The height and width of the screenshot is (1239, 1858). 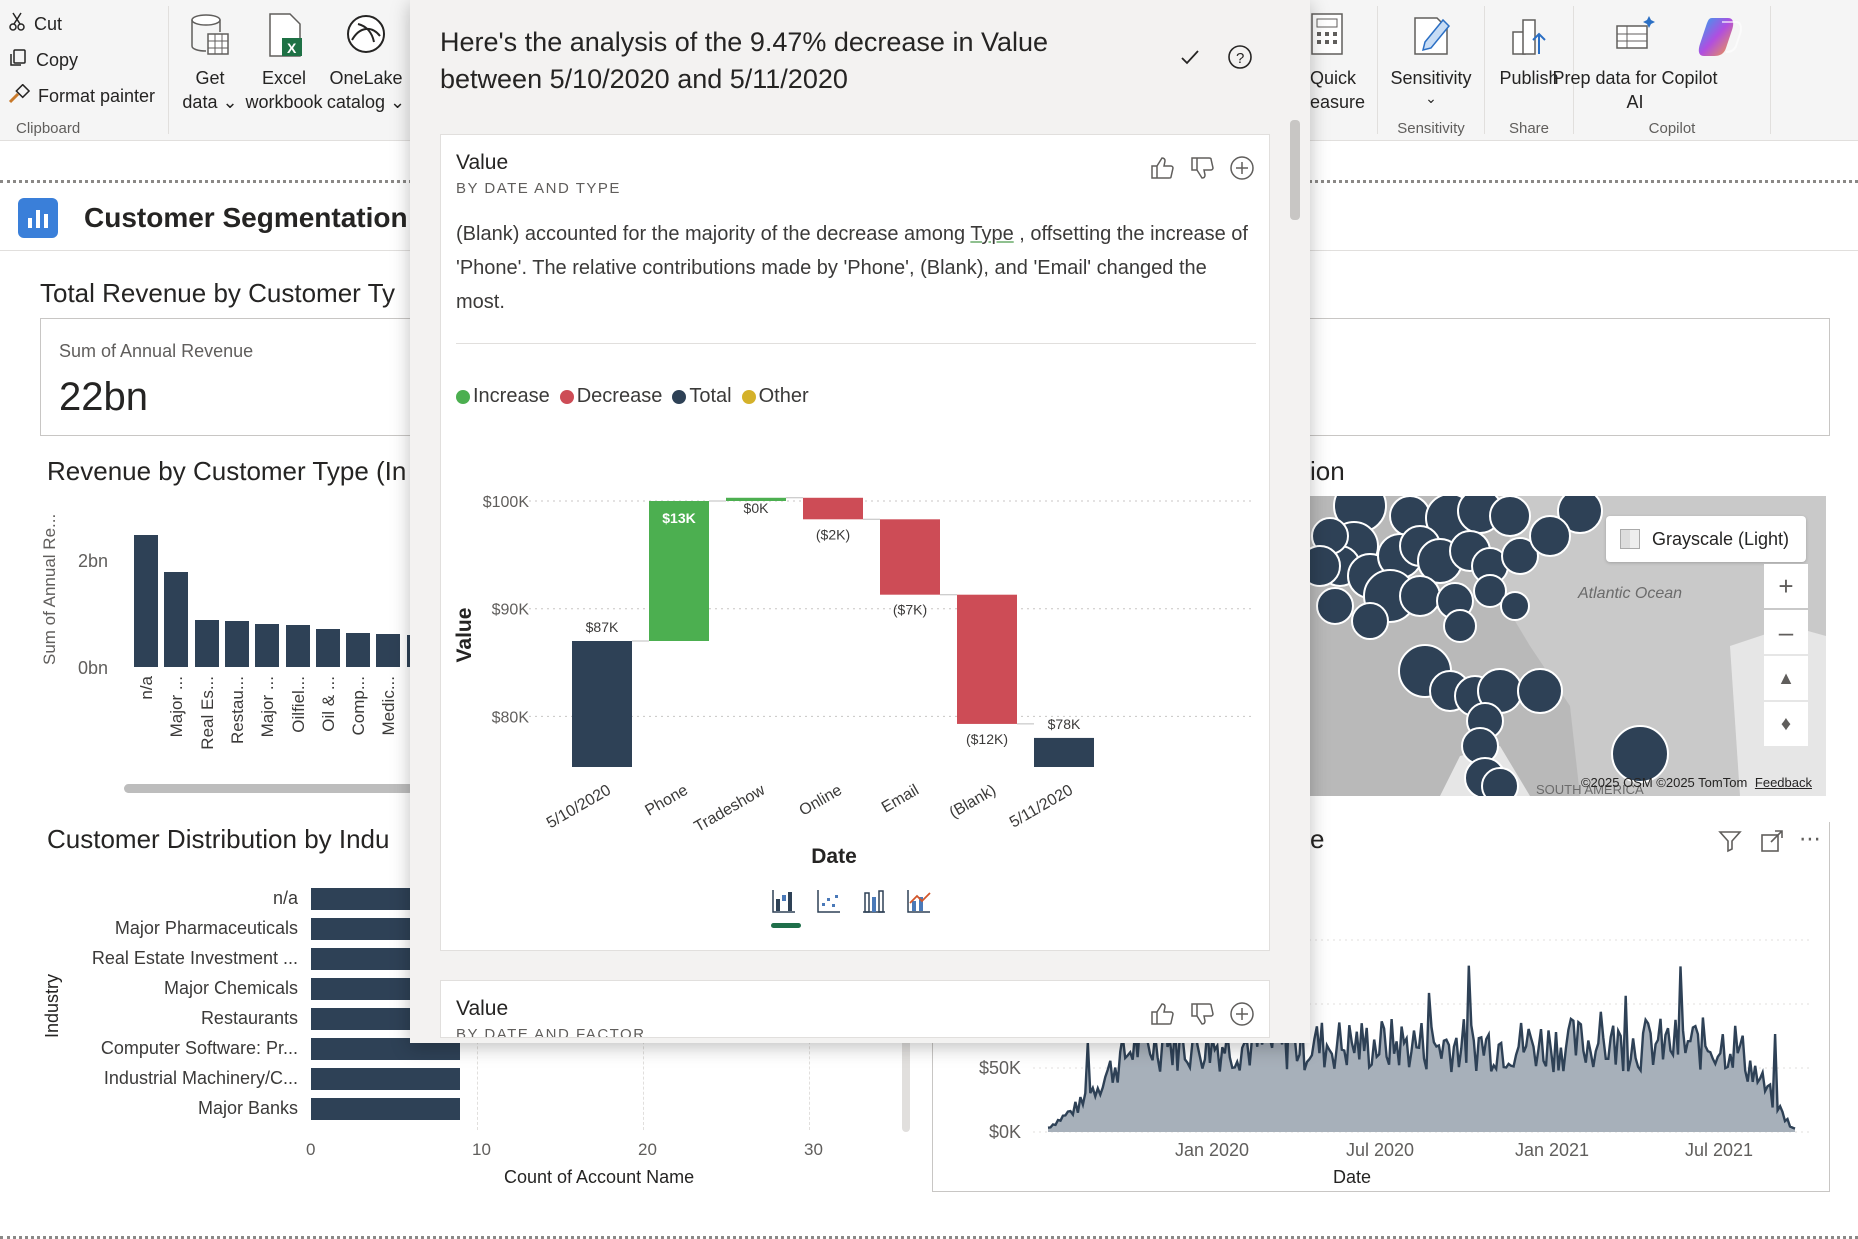 I want to click on copy-label: Copy, so click(x=57, y=60).